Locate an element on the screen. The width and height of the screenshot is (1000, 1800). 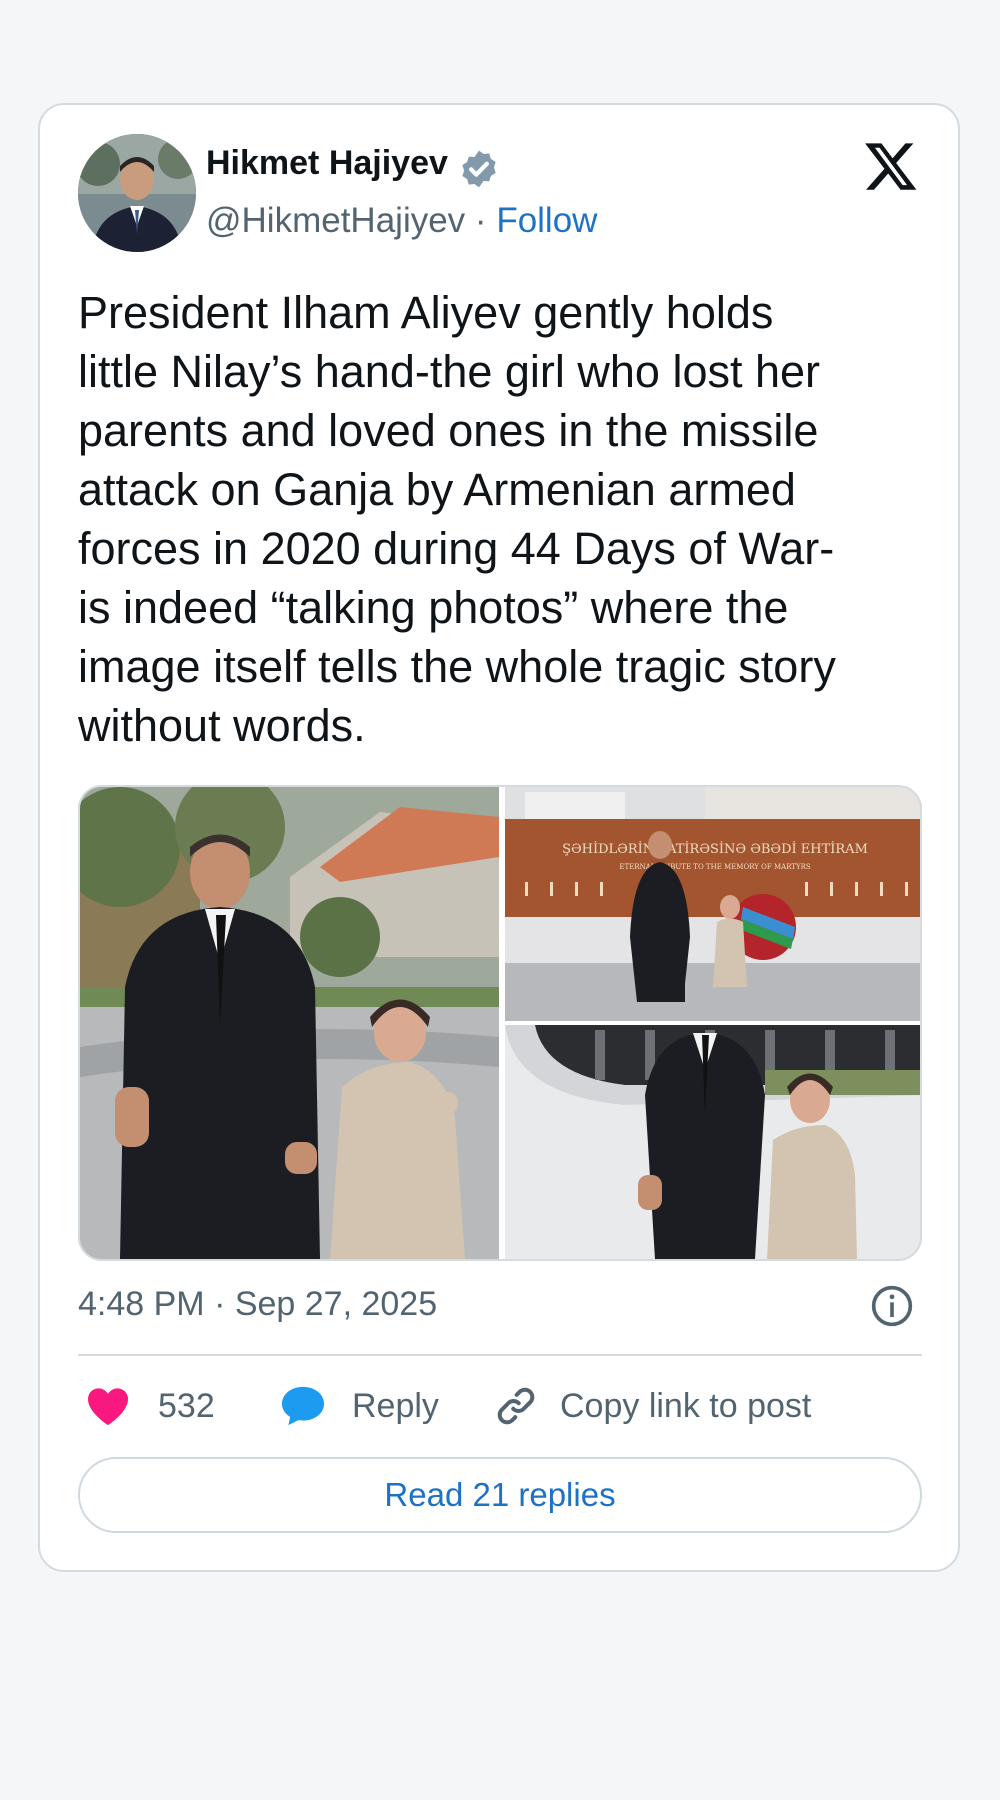
photo-bottom-right is located at coordinates (712, 1142).